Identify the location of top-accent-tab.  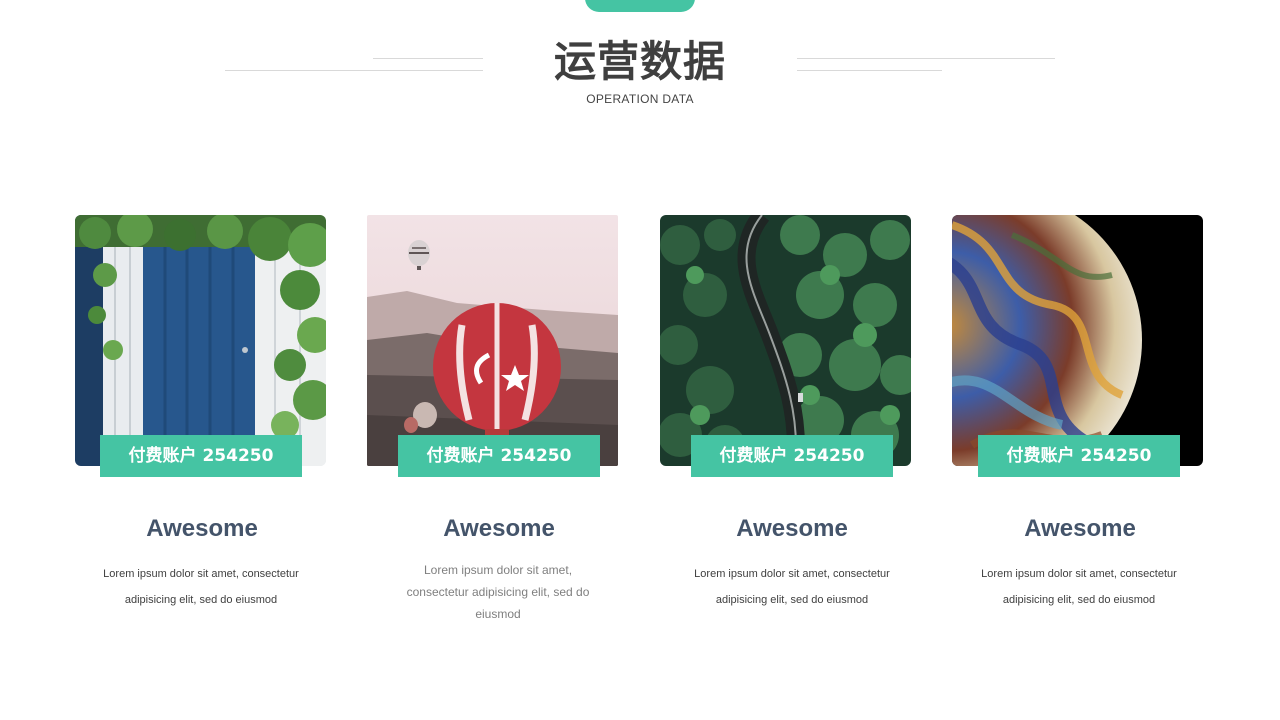
(640, 6).